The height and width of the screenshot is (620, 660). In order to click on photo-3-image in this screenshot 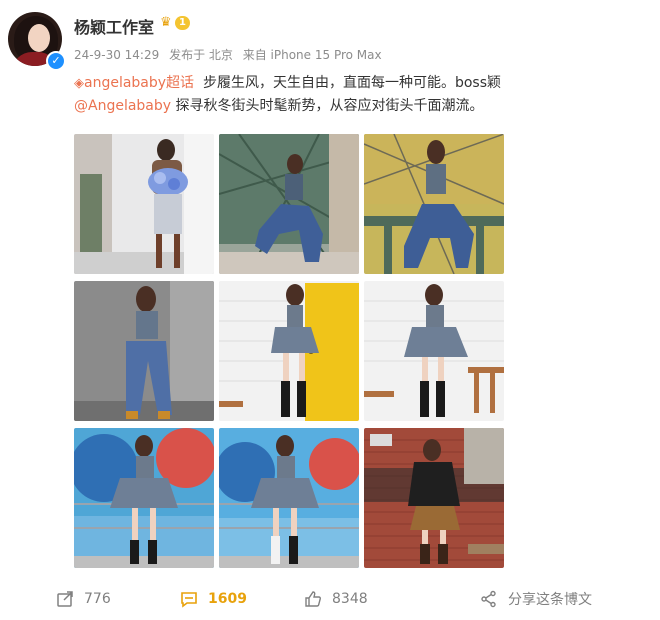, I will do `click(434, 204)`.